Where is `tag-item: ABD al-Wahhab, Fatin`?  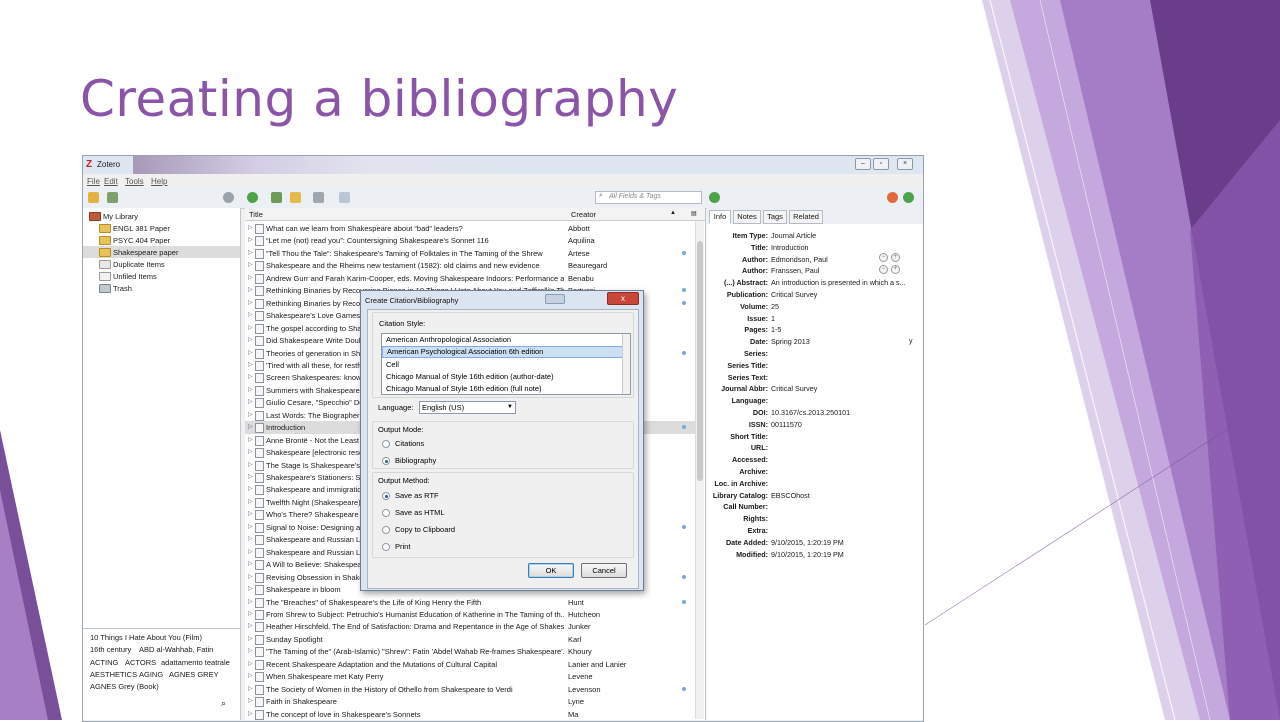 tag-item: ABD al-Wahhab, Fatin is located at coordinates (176, 649).